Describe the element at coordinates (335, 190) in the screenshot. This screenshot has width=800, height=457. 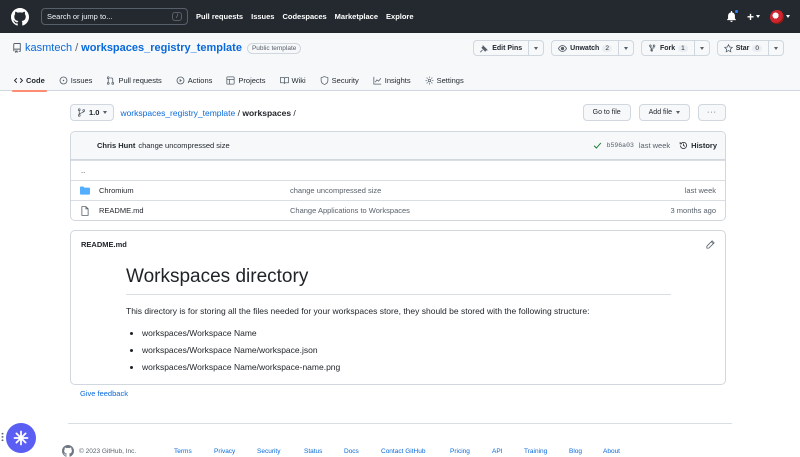
I see `file-commit-message: change uncompressed size` at that location.